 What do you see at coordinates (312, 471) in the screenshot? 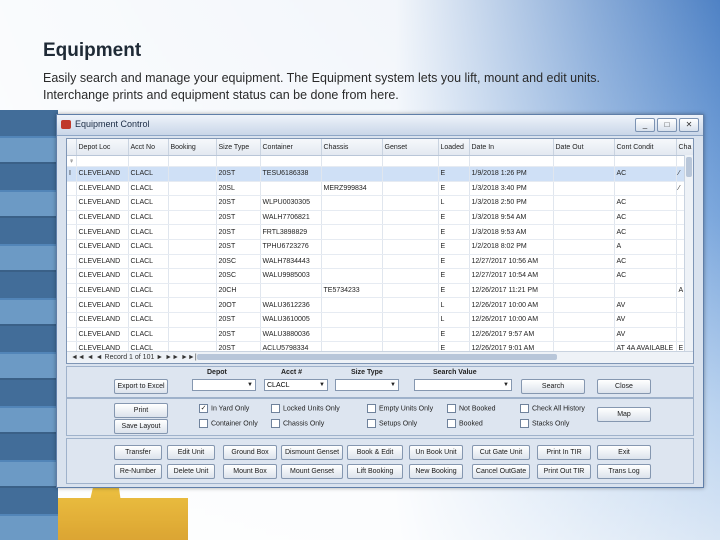
I see `mount-genset-button: Mount Genset` at bounding box center [312, 471].